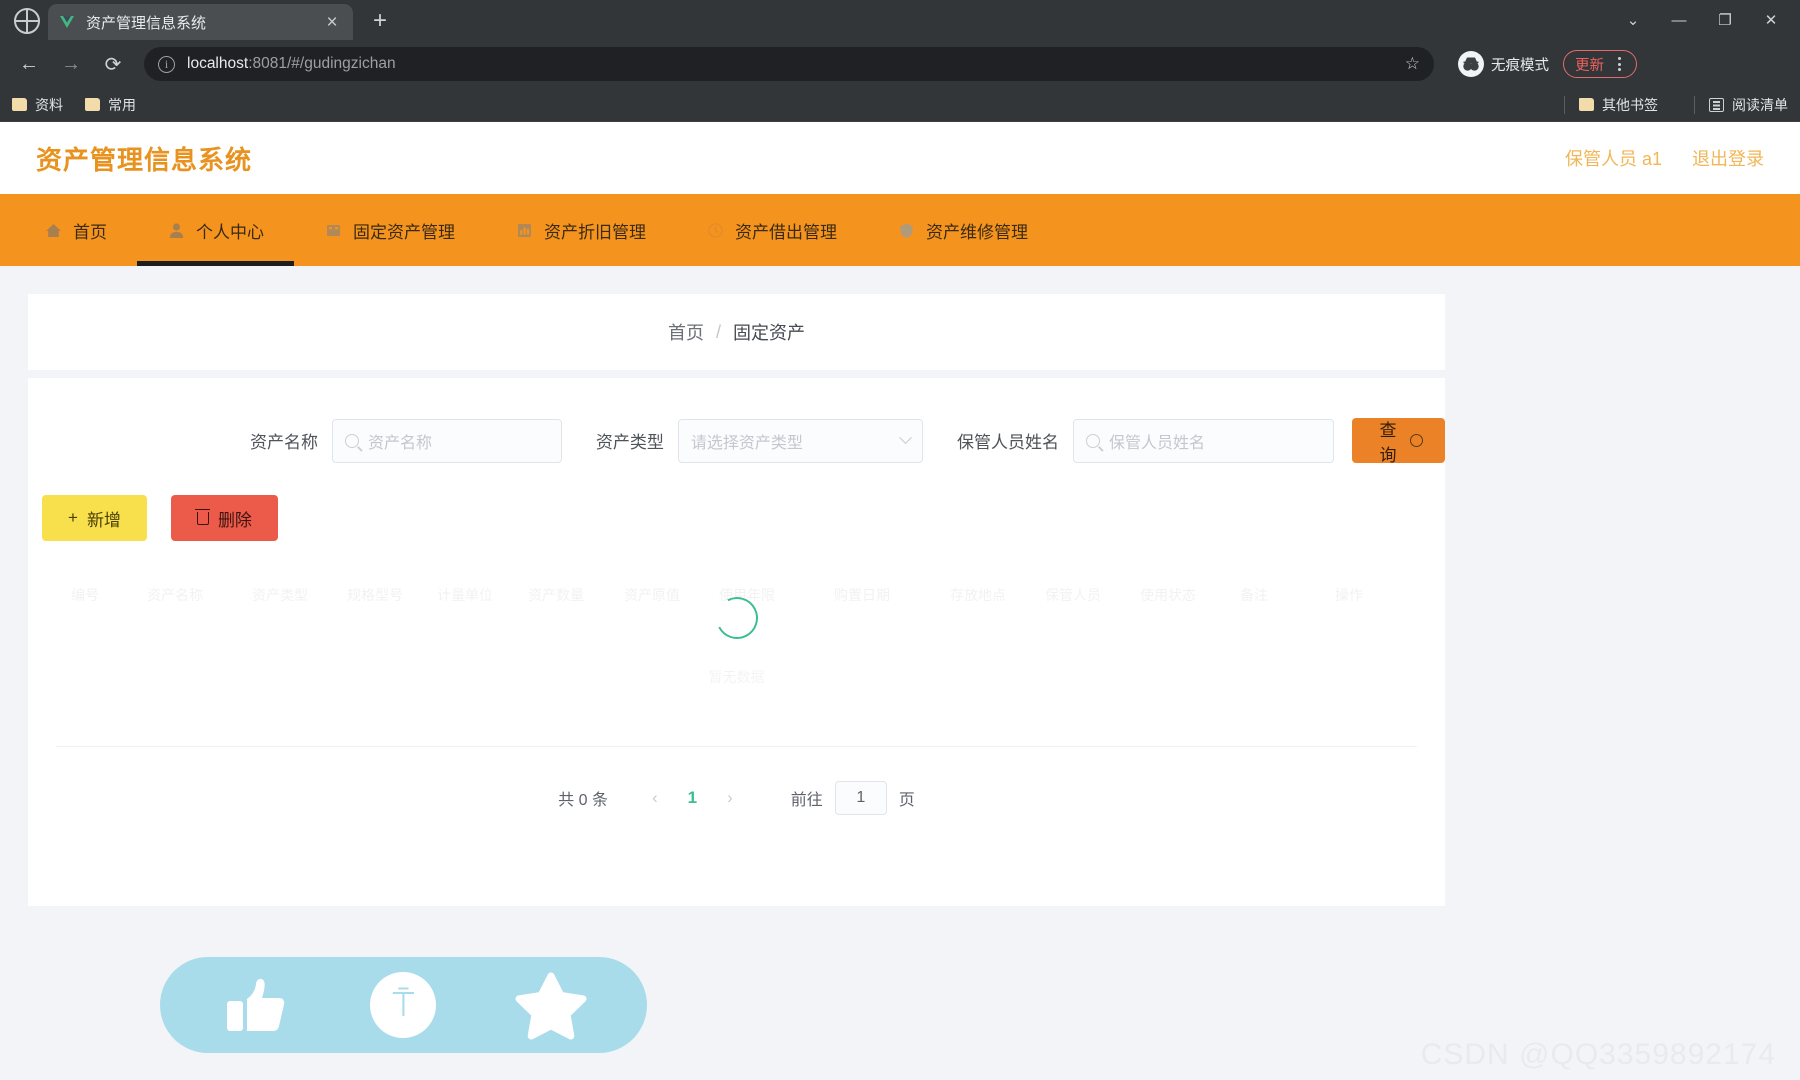 The height and width of the screenshot is (1080, 1800). What do you see at coordinates (789, 64) in the screenshot?
I see `address-bar: i localhost:8081/#/gudingzichan ☆` at bounding box center [789, 64].